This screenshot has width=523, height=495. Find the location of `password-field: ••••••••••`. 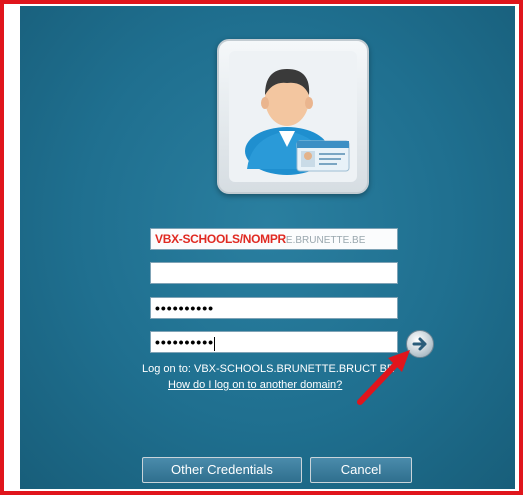

password-field: •••••••••• is located at coordinates (274, 308).